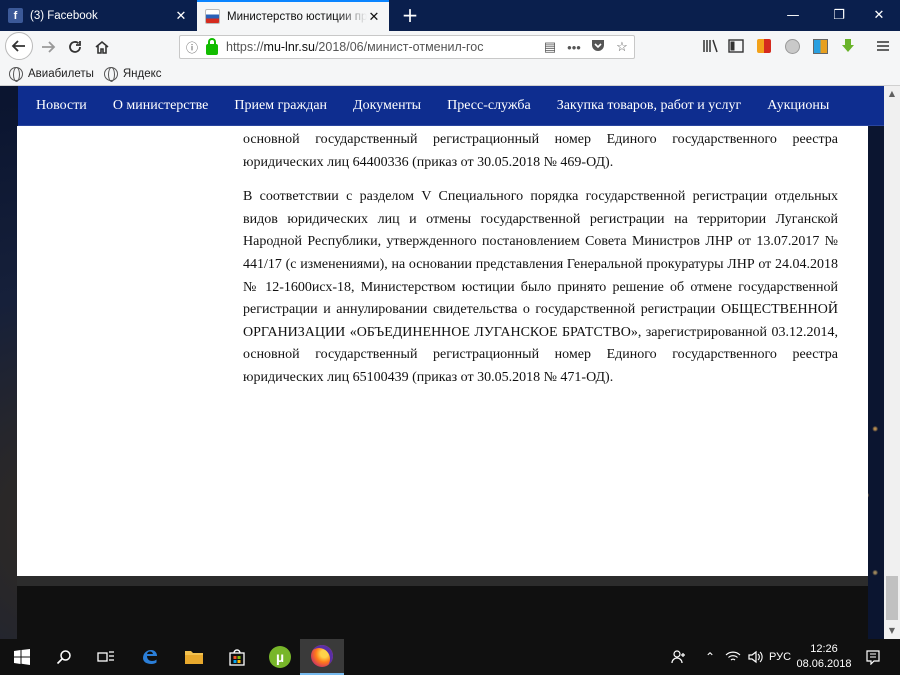 The height and width of the screenshot is (675, 900). I want to click on people-icon, so click(679, 657).